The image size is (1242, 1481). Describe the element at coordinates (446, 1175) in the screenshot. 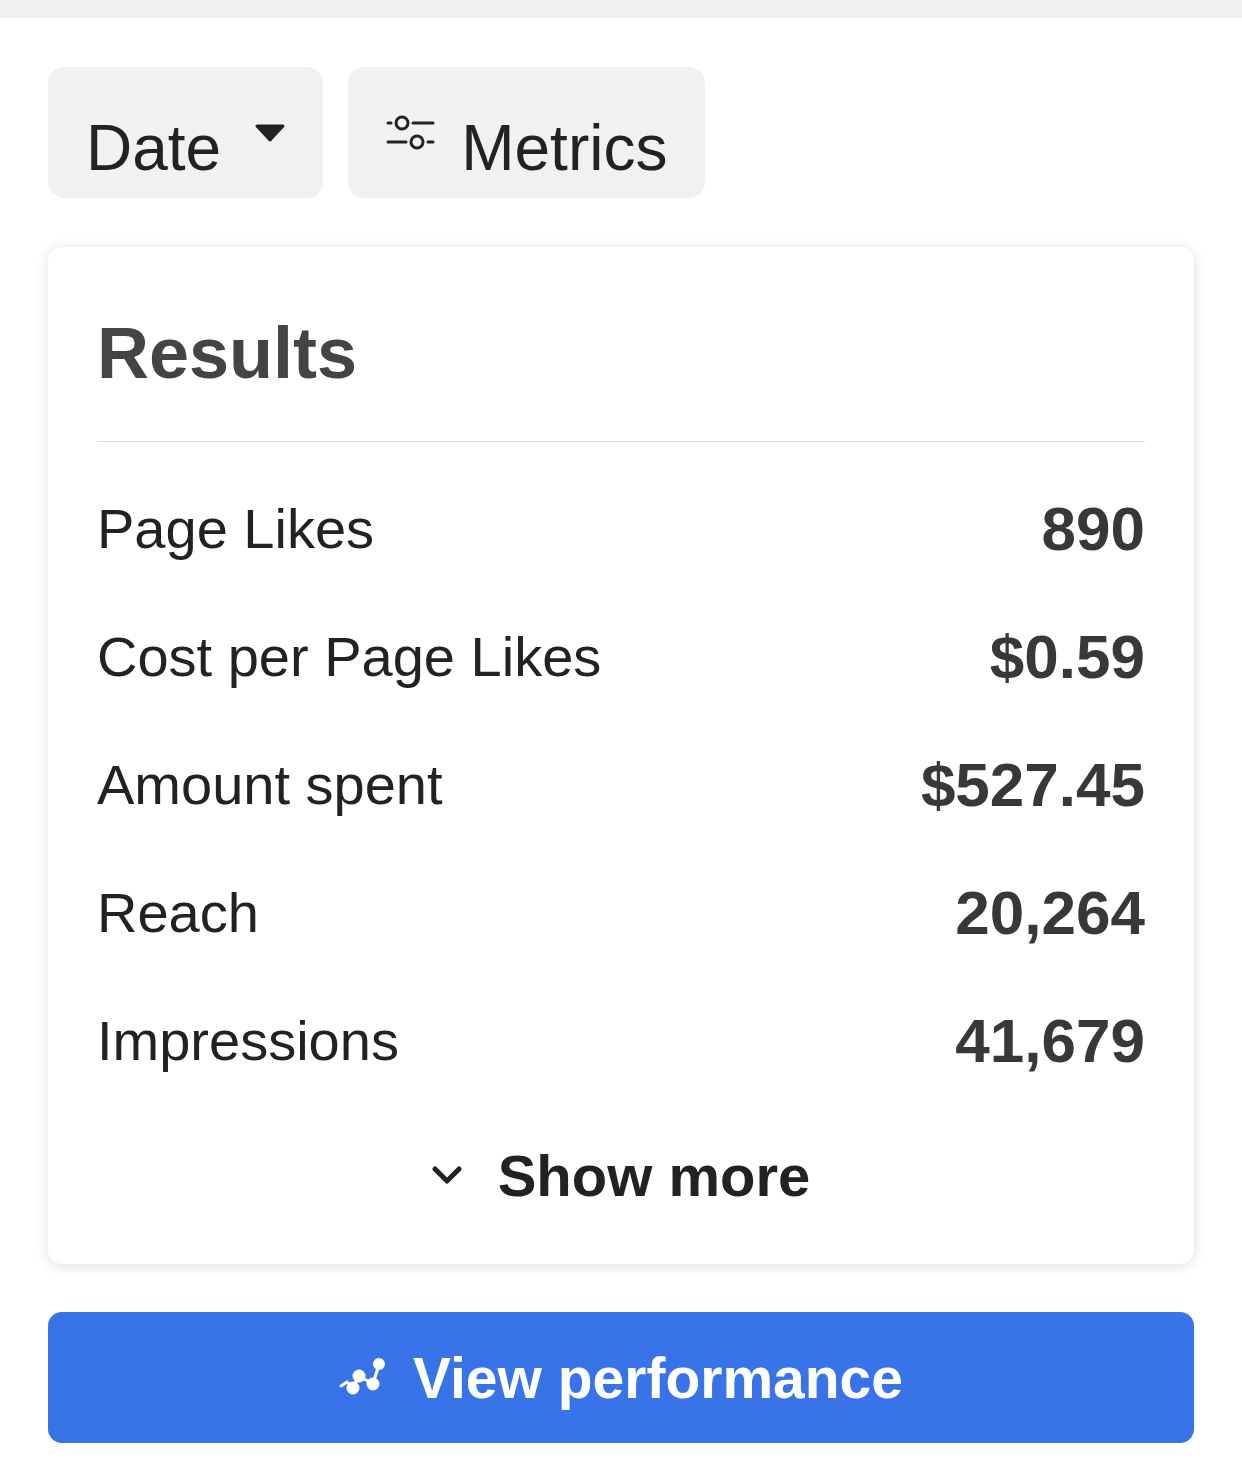

I see `chevron-down-icon` at that location.